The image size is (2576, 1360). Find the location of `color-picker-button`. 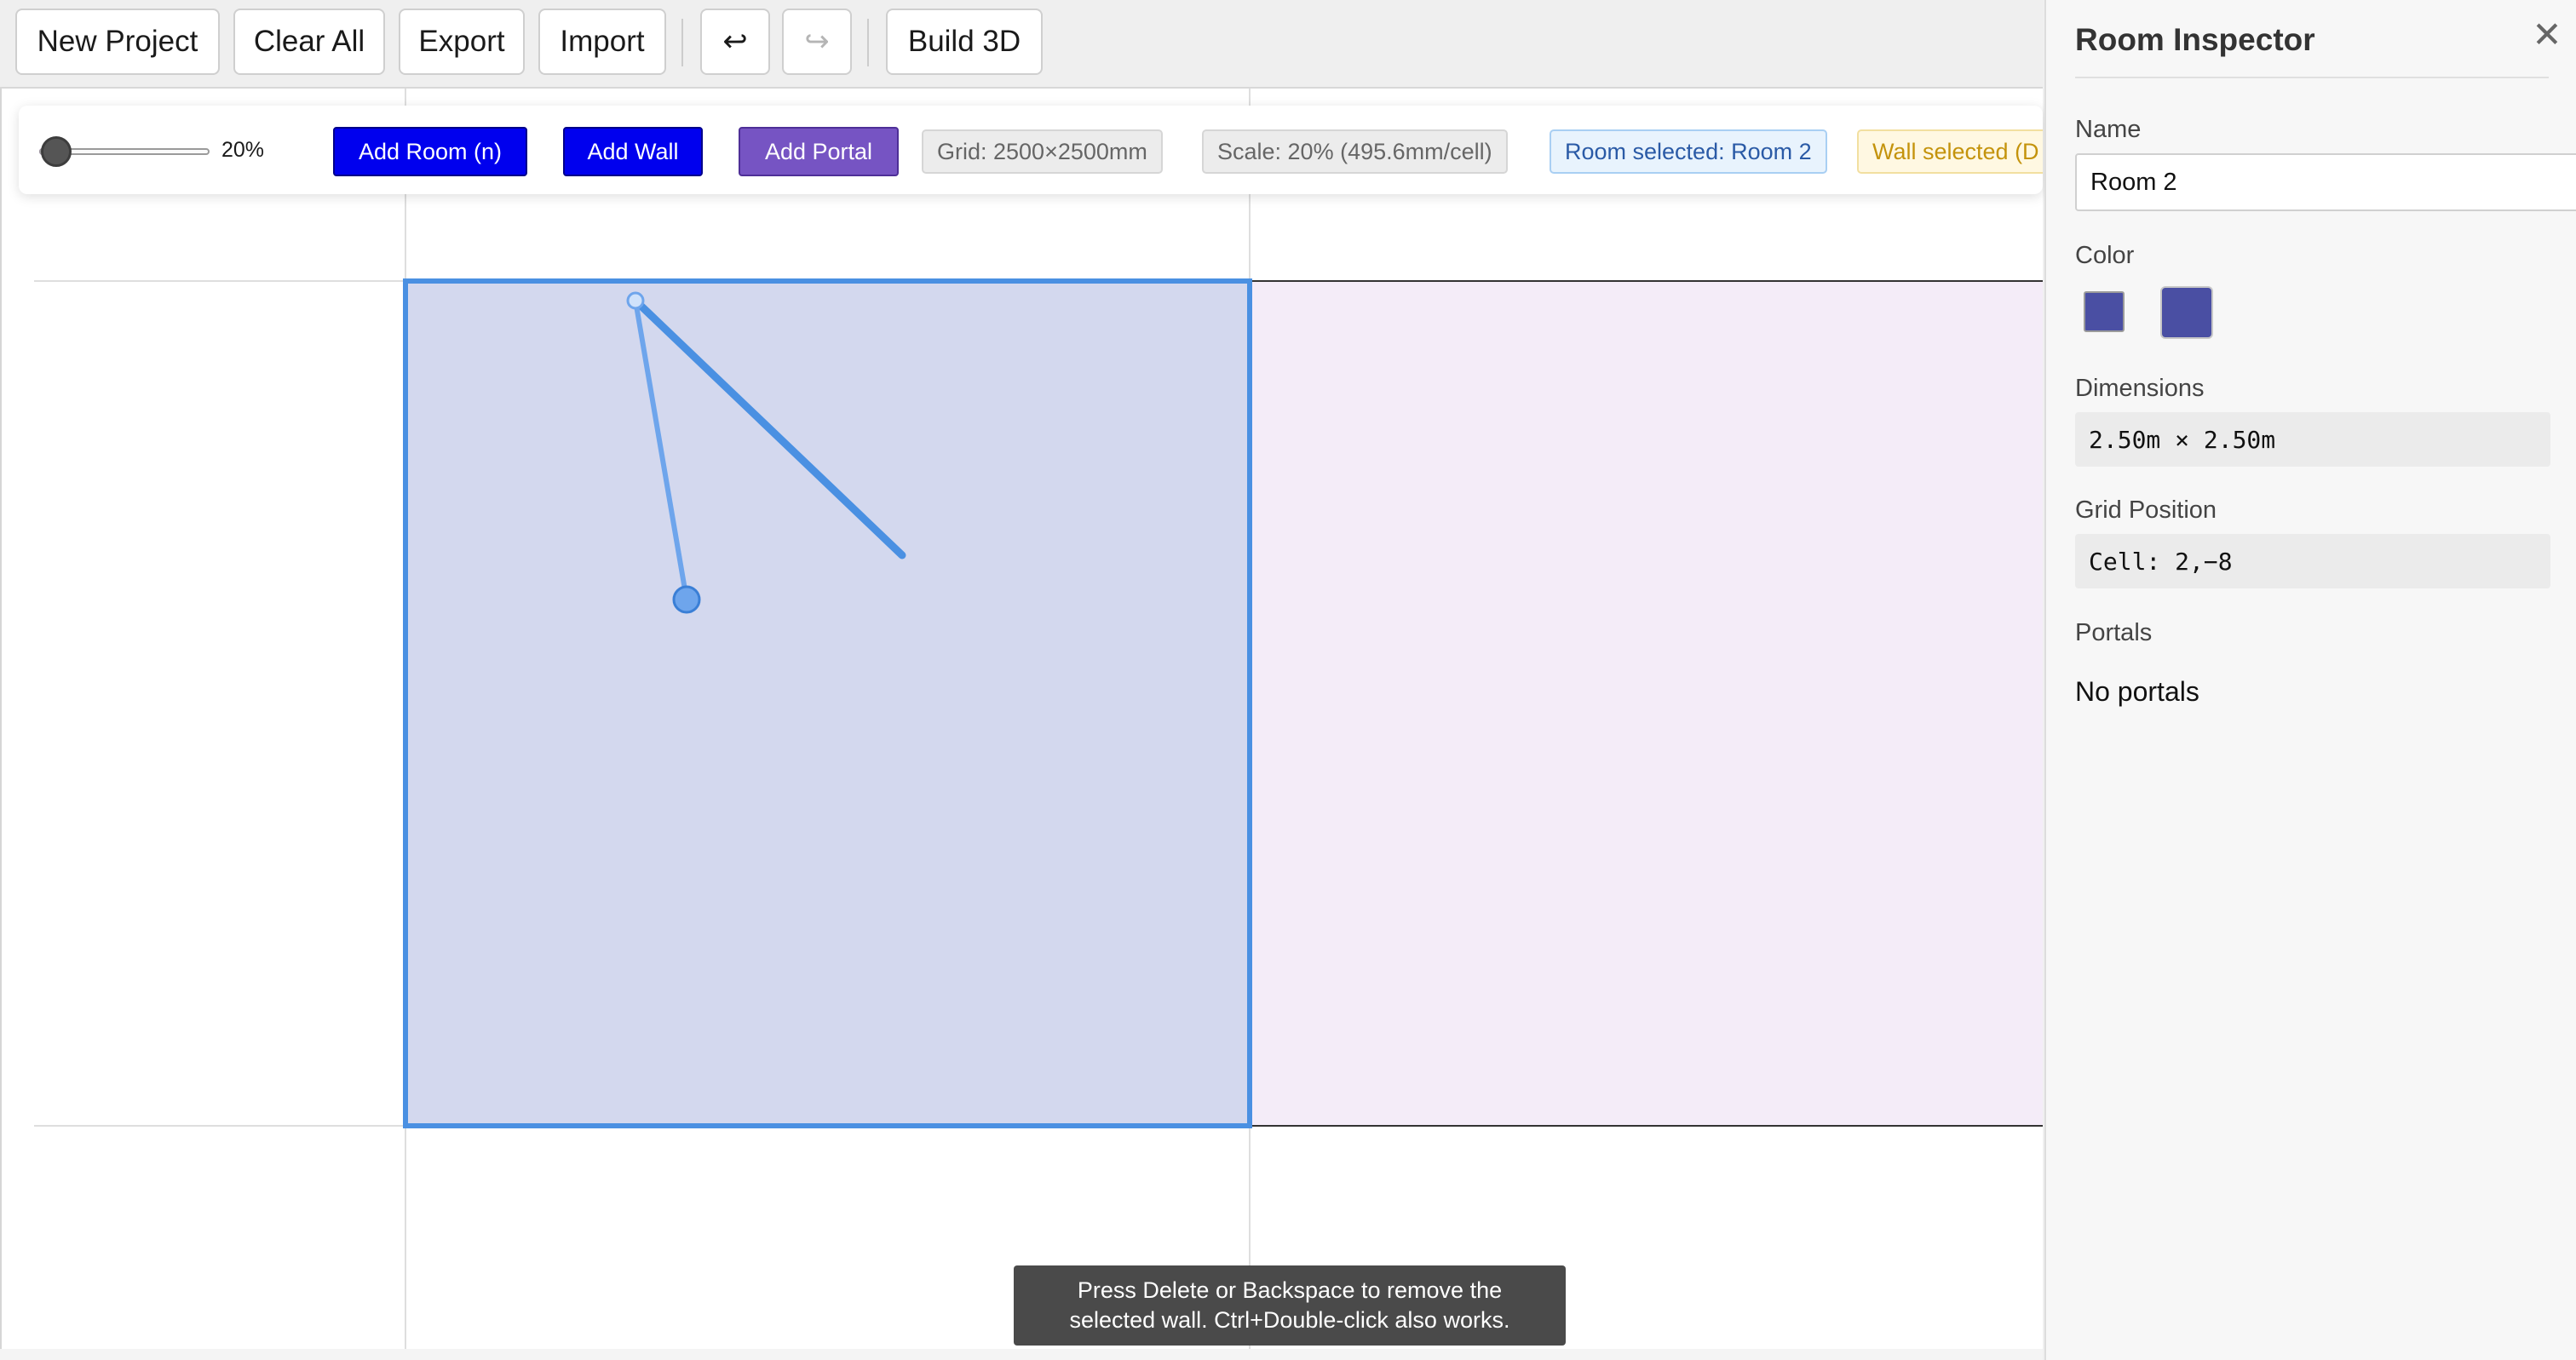

color-picker-button is located at coordinates (2186, 312).